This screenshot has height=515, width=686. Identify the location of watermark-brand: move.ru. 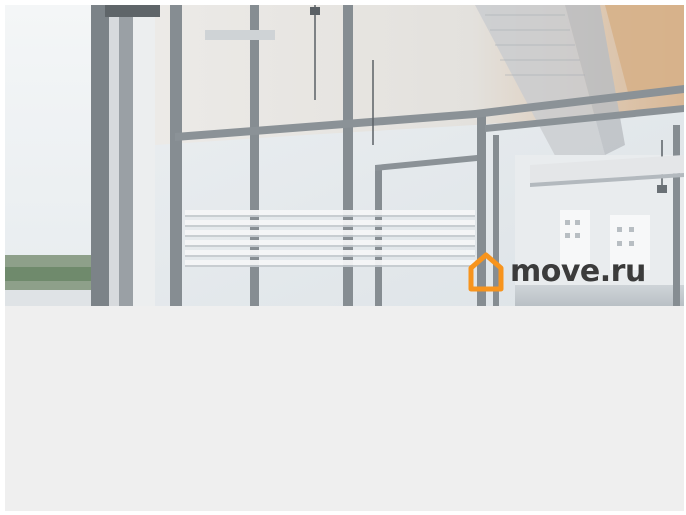
(578, 271).